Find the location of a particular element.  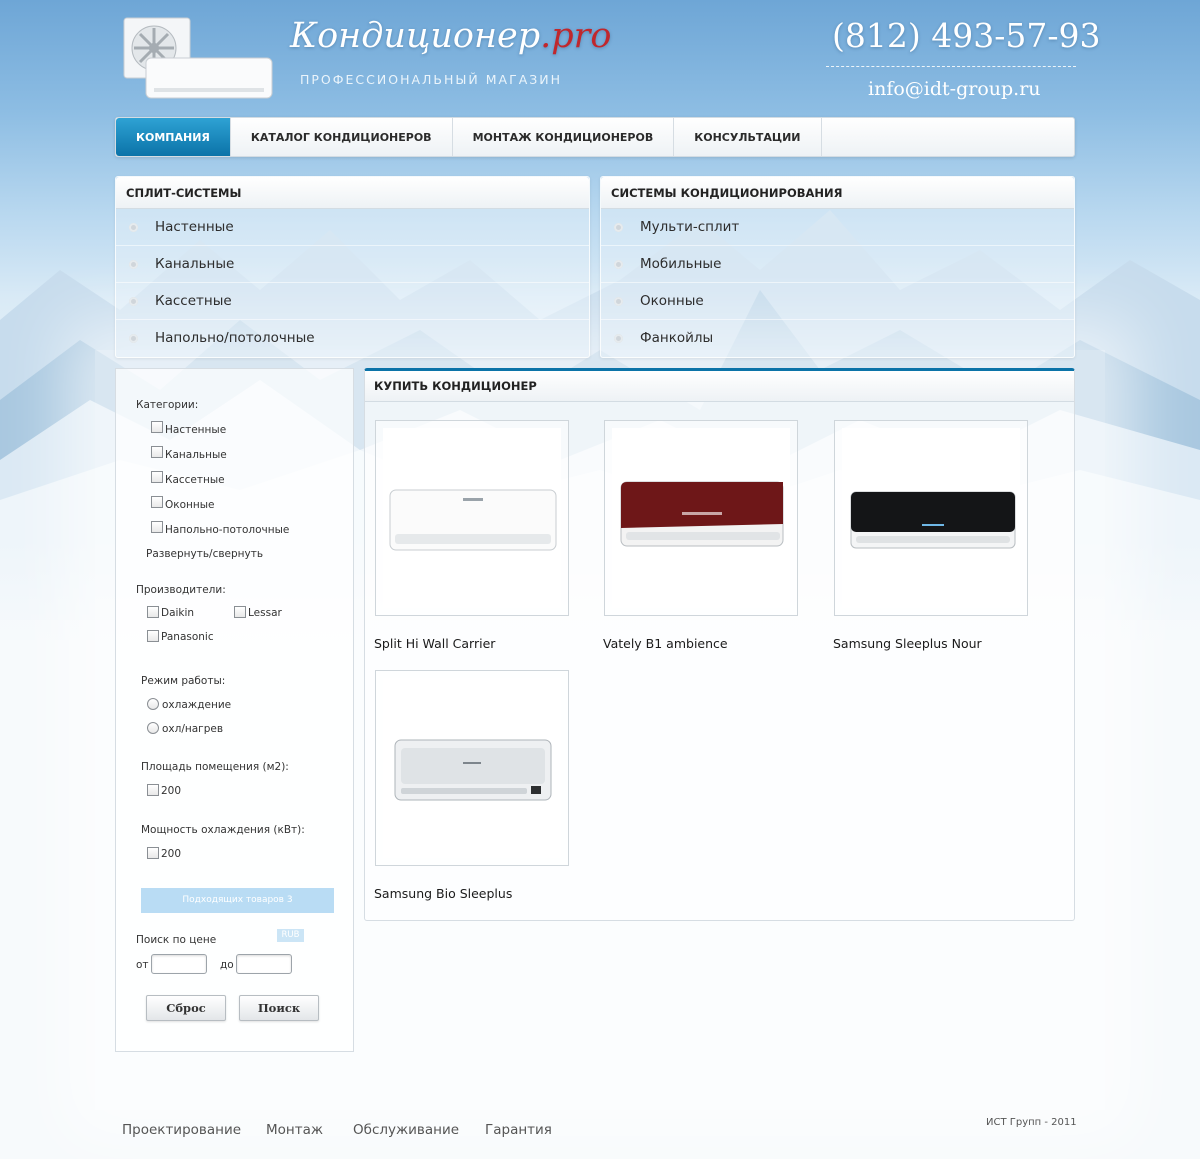

category-checkbox-cassette is located at coordinates (157, 477).